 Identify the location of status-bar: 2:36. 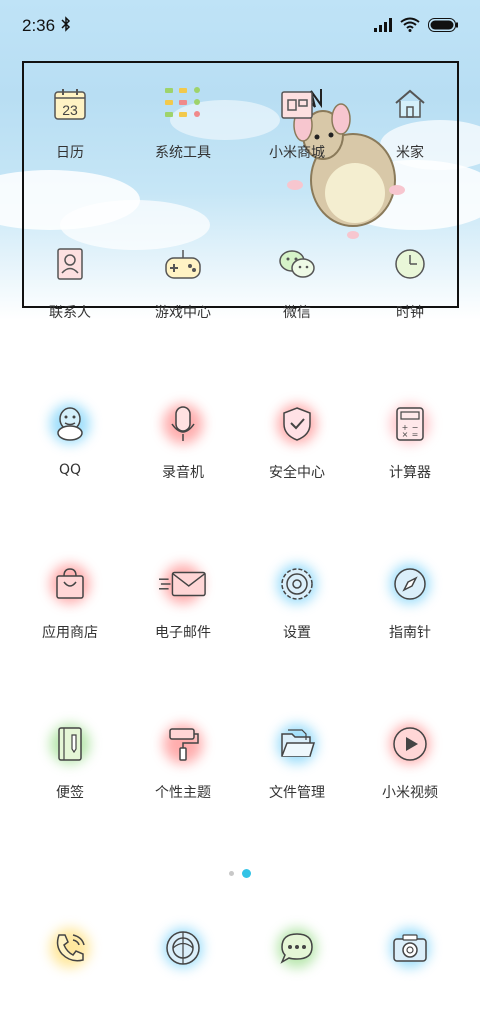
(240, 26).